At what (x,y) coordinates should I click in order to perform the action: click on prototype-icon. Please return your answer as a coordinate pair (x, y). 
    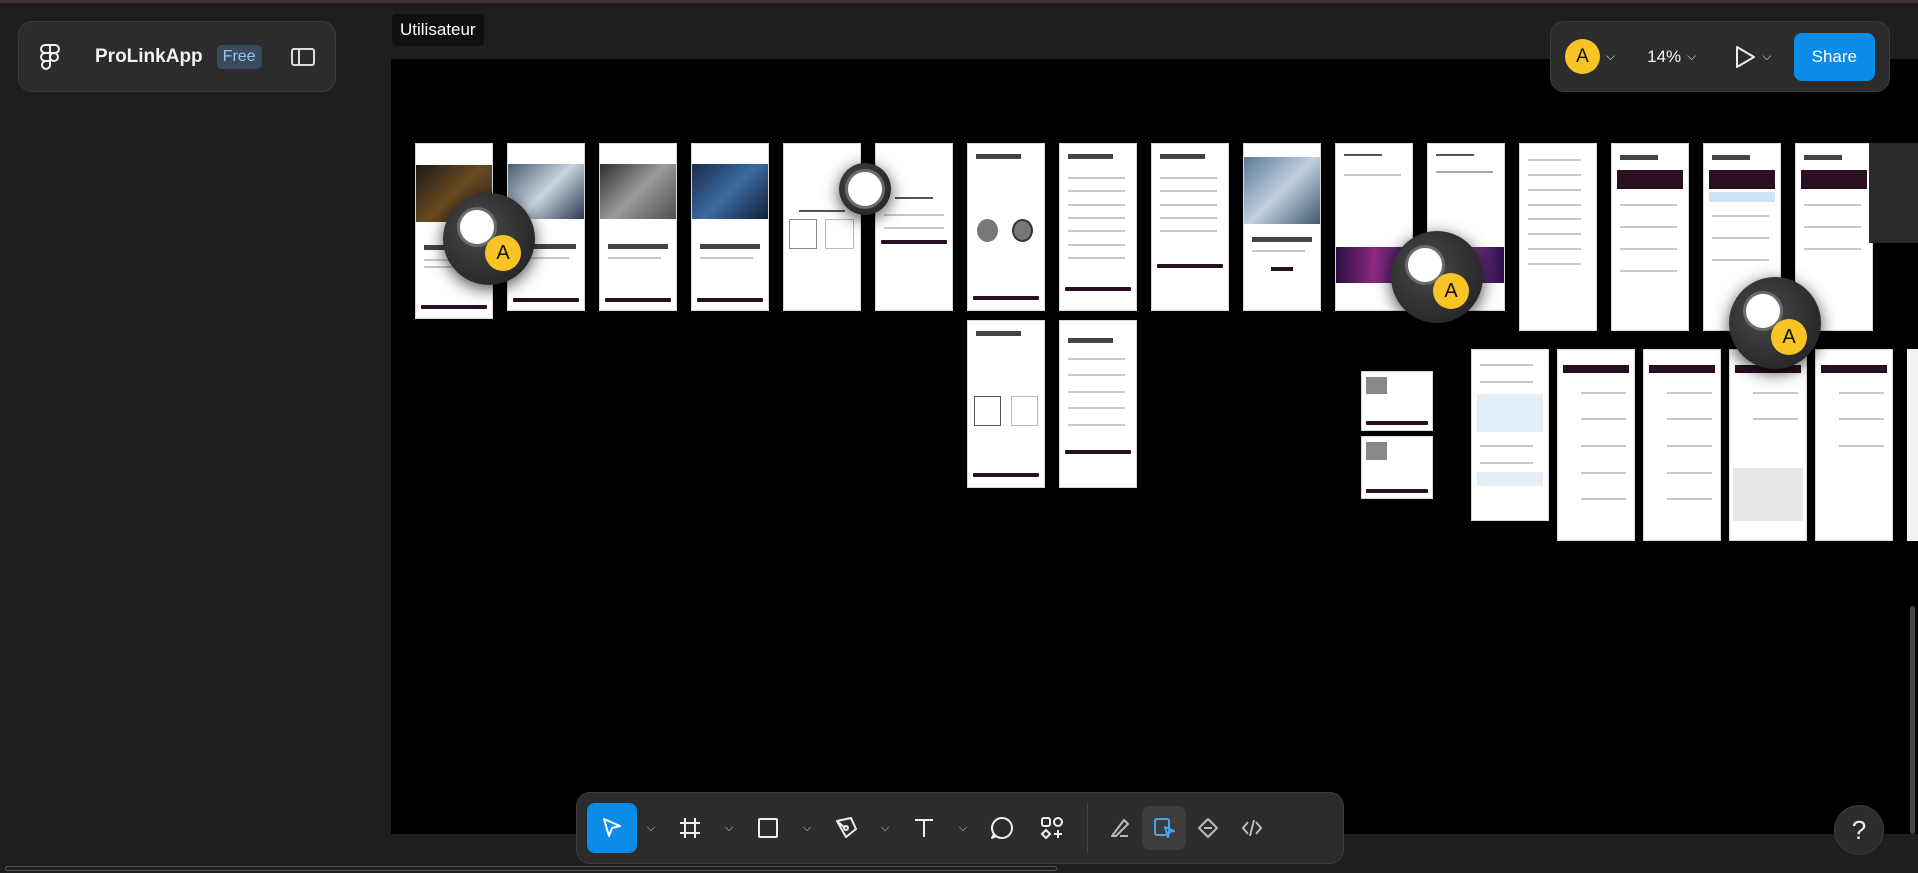
    Looking at the image, I should click on (1208, 828).